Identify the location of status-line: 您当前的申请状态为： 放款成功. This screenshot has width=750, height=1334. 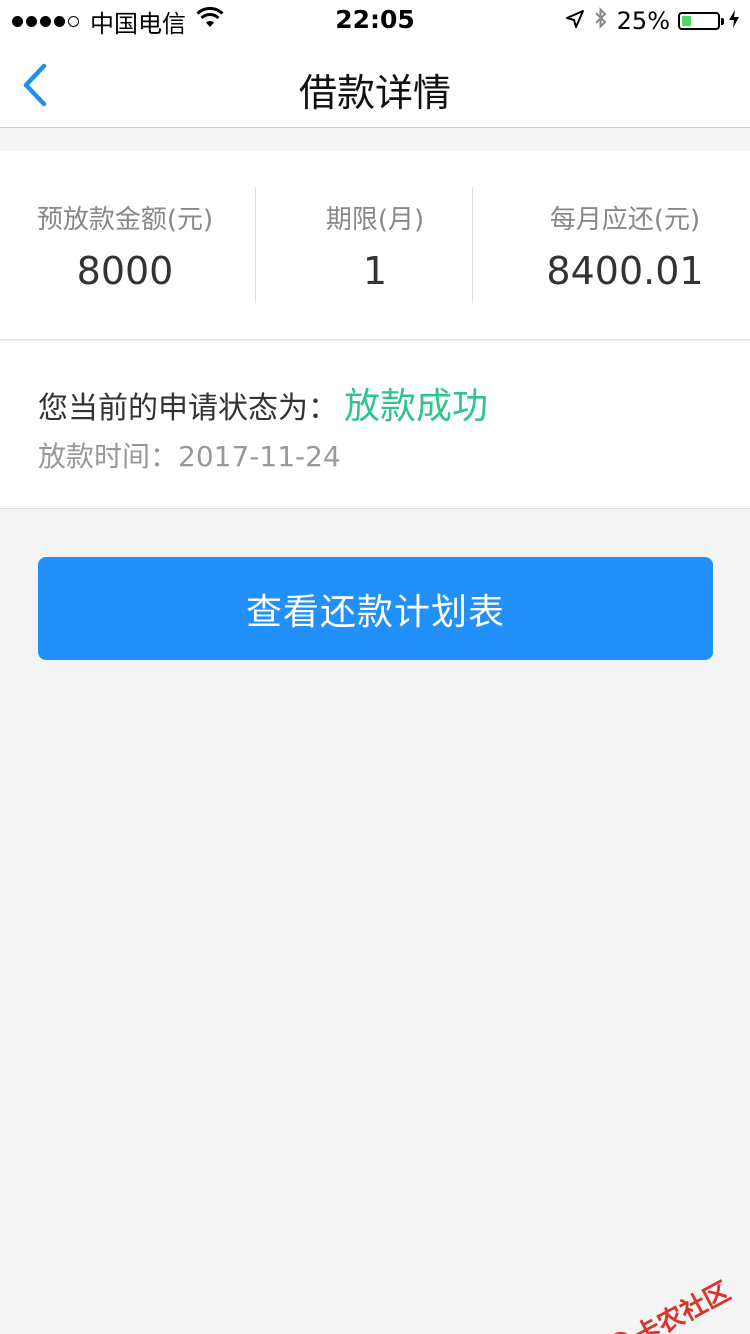
(263, 403).